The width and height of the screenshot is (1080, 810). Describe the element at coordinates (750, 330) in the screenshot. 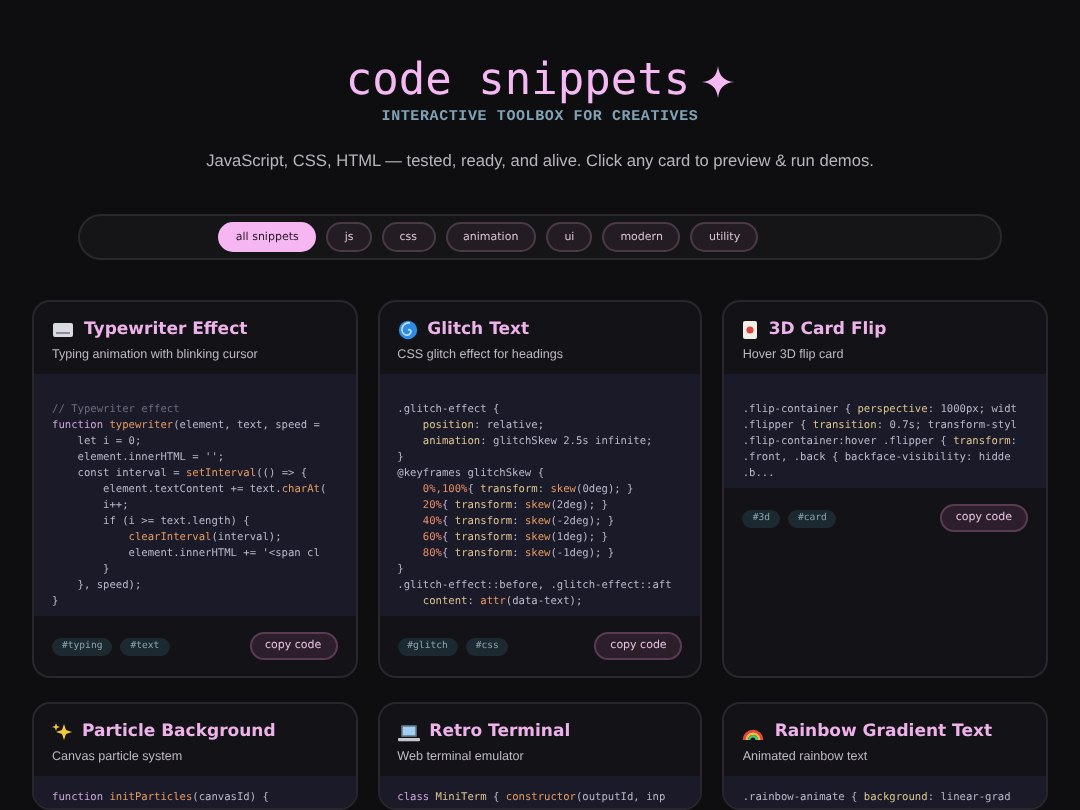

I see `playing-card-icon` at that location.